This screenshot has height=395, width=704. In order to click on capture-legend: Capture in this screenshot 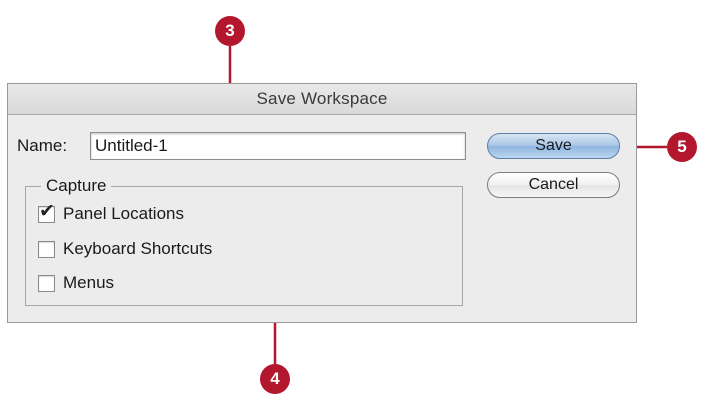, I will do `click(76, 186)`.